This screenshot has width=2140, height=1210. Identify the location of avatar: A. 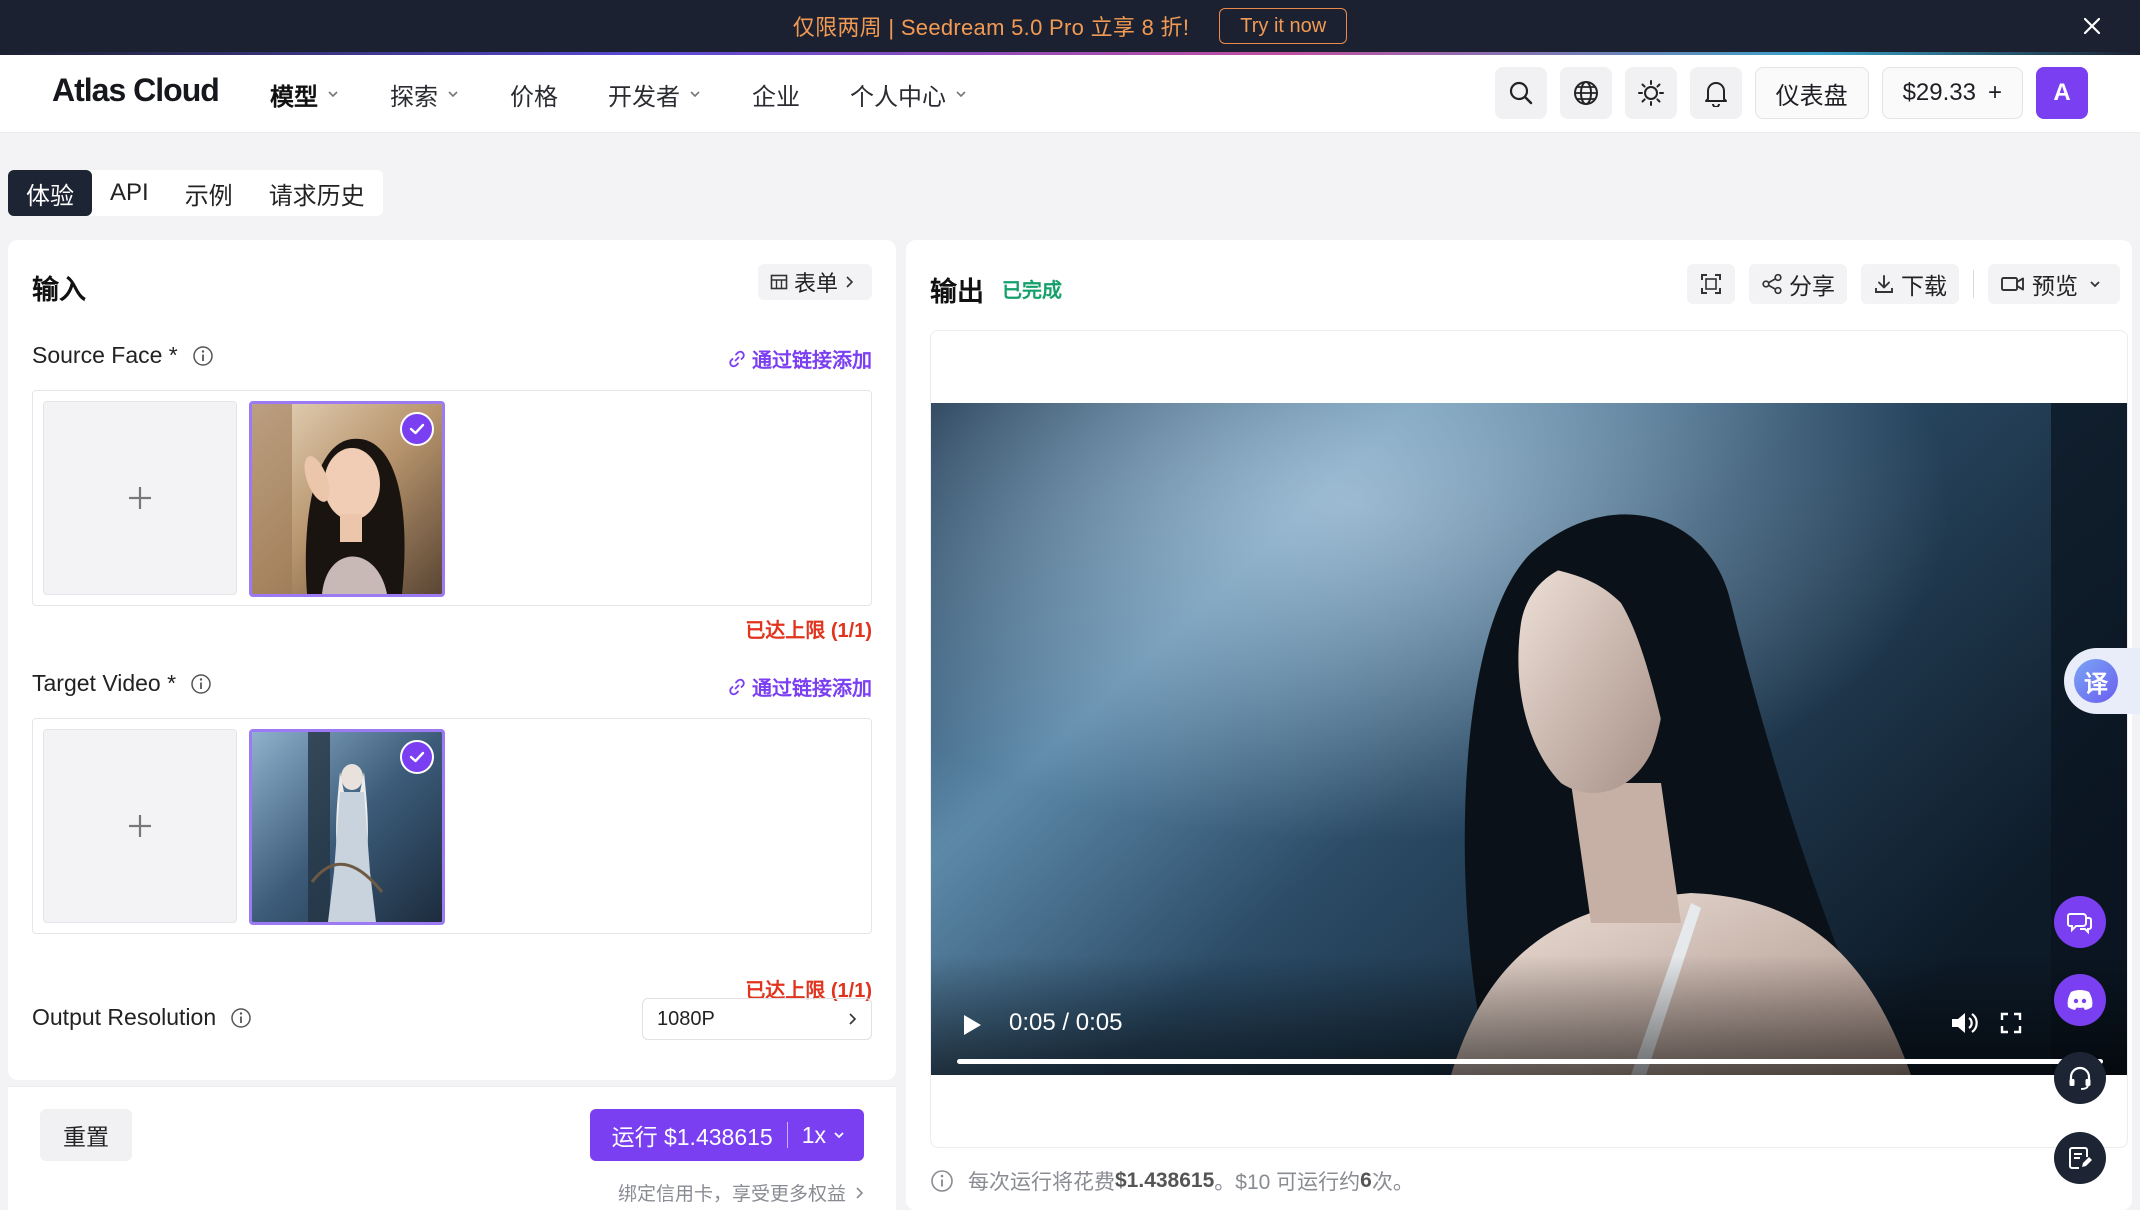
(2062, 93).